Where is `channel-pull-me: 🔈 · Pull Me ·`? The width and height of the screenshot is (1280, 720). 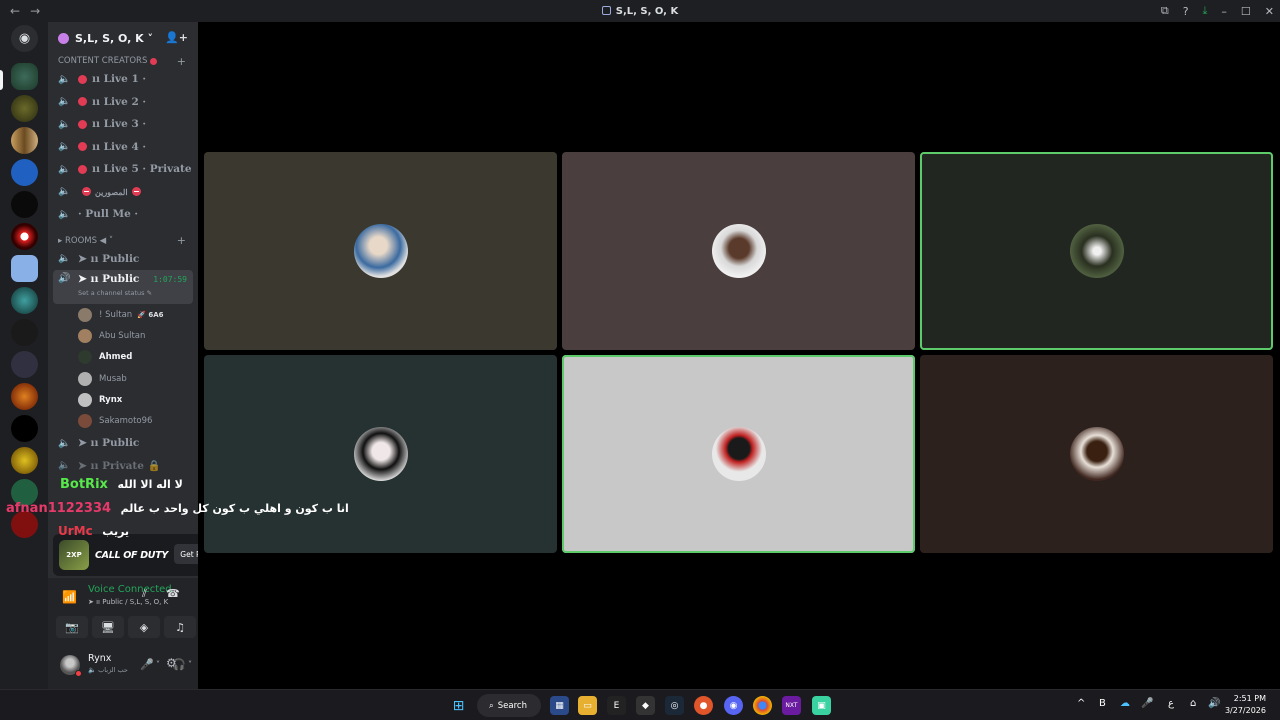
channel-pull-me: 🔈 · Pull Me · is located at coordinates (123, 214).